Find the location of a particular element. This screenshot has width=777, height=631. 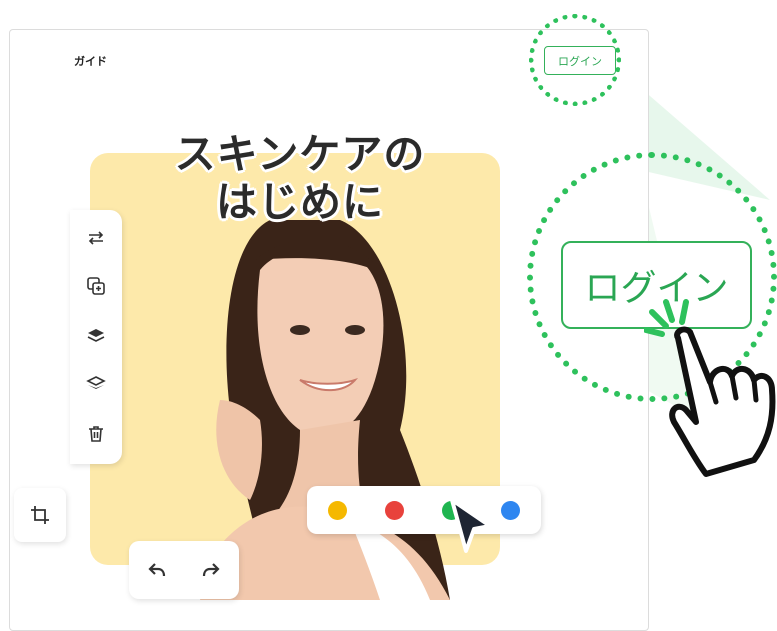

pointer-cursor-icon is located at coordinates (471, 525).